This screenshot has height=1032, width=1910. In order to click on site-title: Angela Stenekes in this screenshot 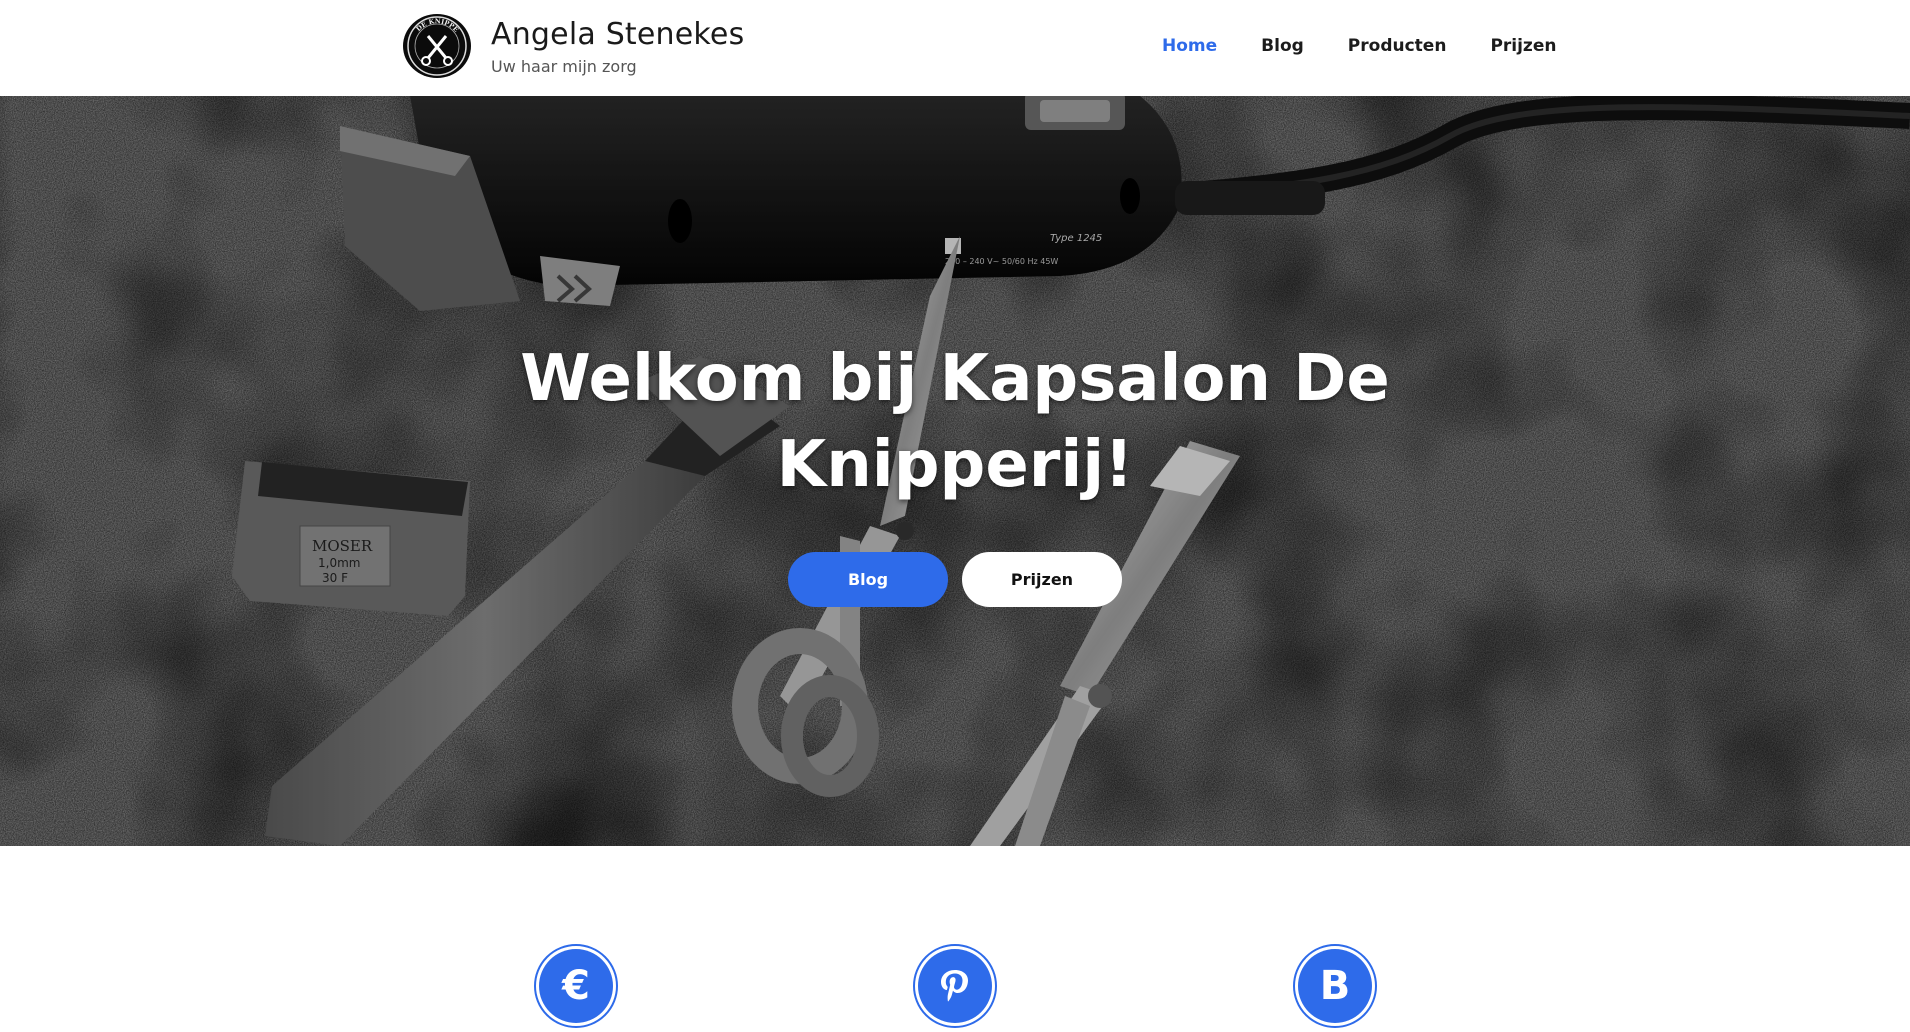, I will do `click(617, 35)`.